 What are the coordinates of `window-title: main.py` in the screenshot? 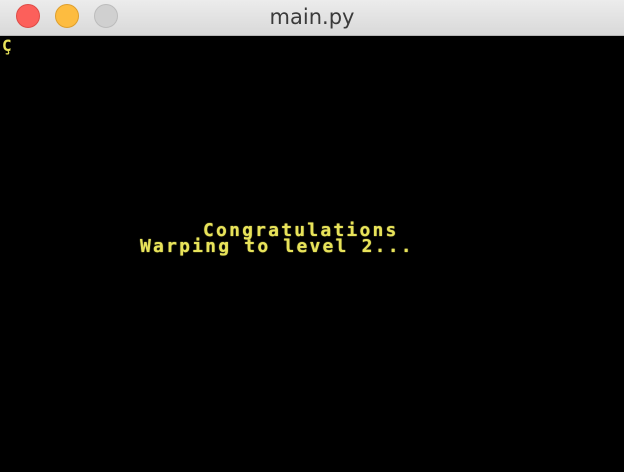 It's located at (312, 17).